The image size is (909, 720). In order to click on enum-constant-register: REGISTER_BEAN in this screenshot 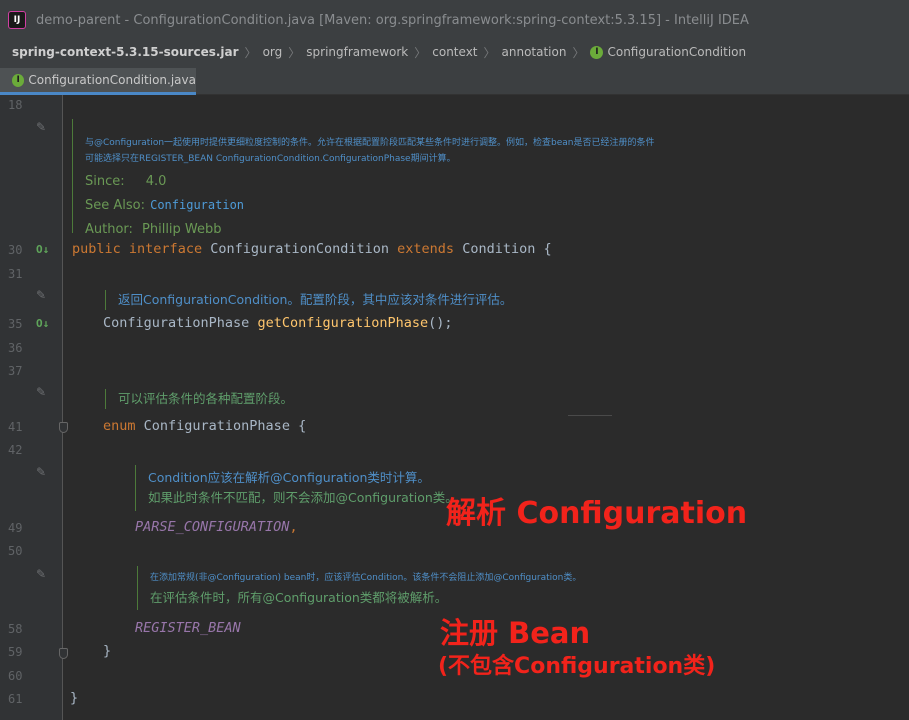, I will do `click(188, 628)`.